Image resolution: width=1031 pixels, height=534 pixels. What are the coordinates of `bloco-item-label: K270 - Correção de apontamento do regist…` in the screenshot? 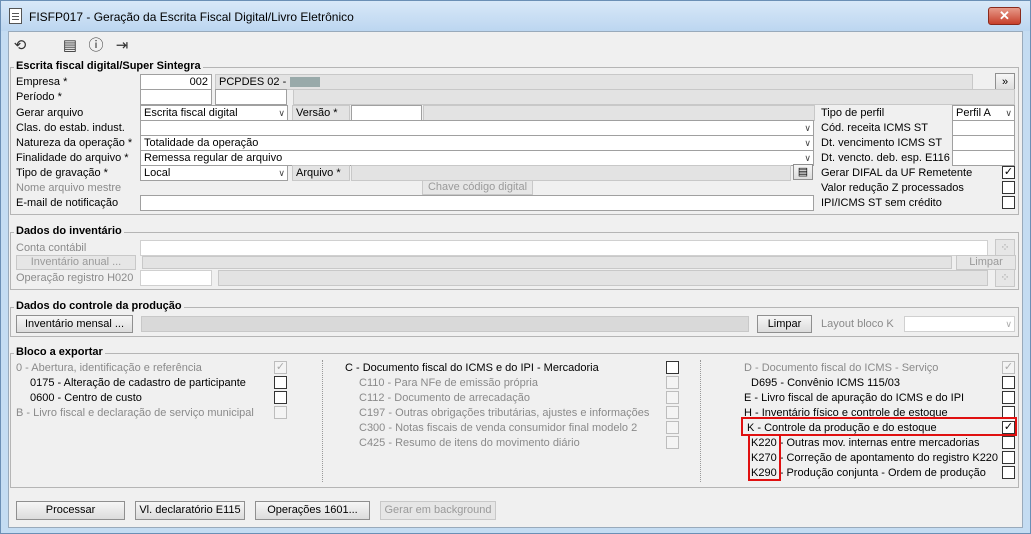 It's located at (875, 458).